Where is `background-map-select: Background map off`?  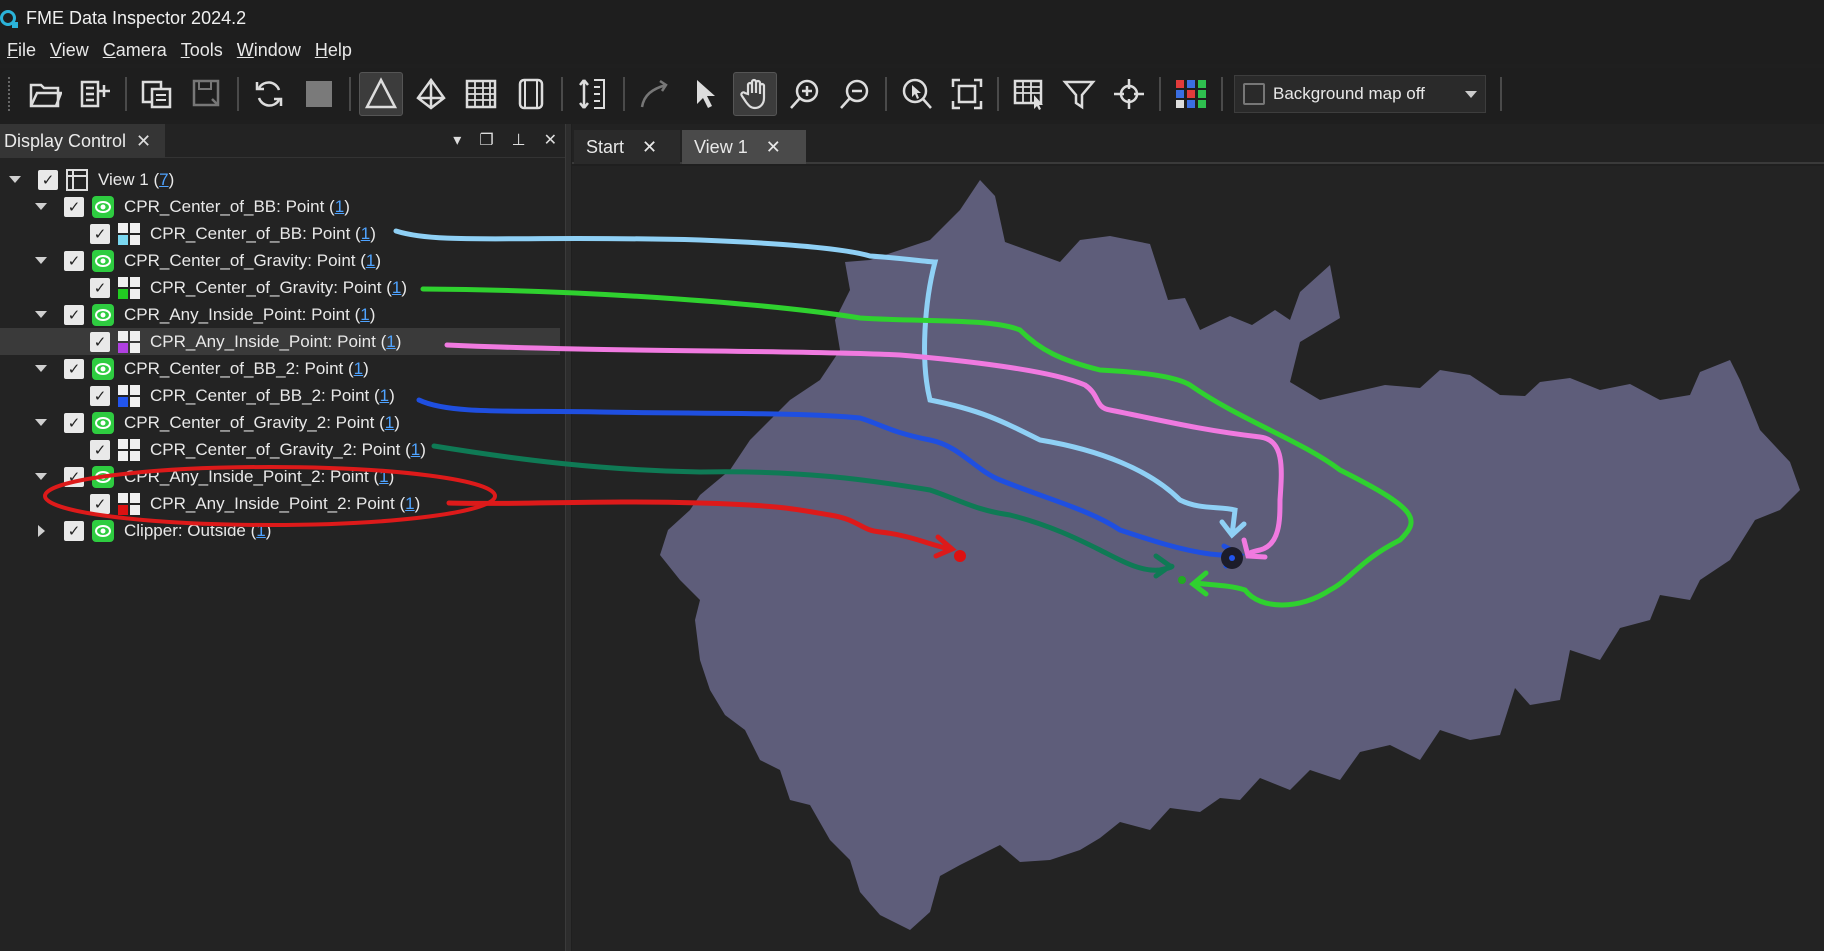
background-map-select: Background map off is located at coordinates (1360, 94).